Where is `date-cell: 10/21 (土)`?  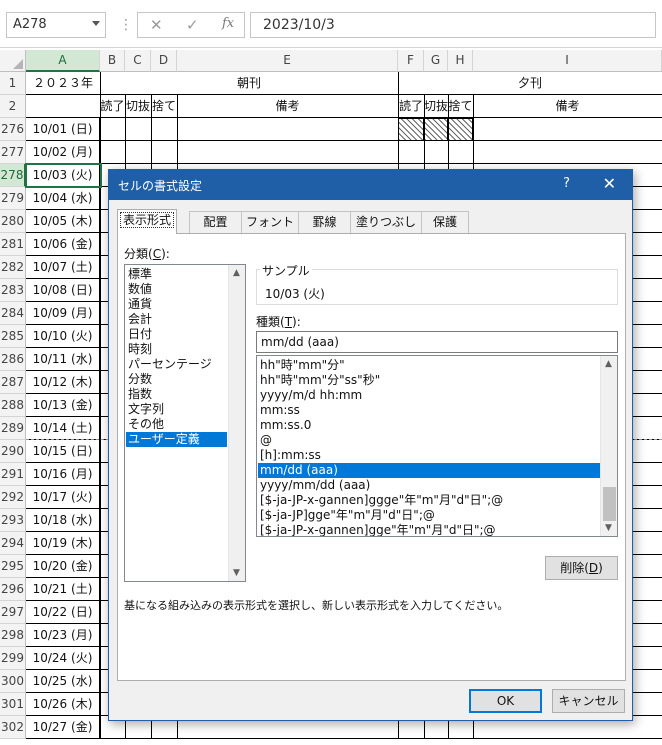
date-cell: 10/21 (土) is located at coordinates (63, 589).